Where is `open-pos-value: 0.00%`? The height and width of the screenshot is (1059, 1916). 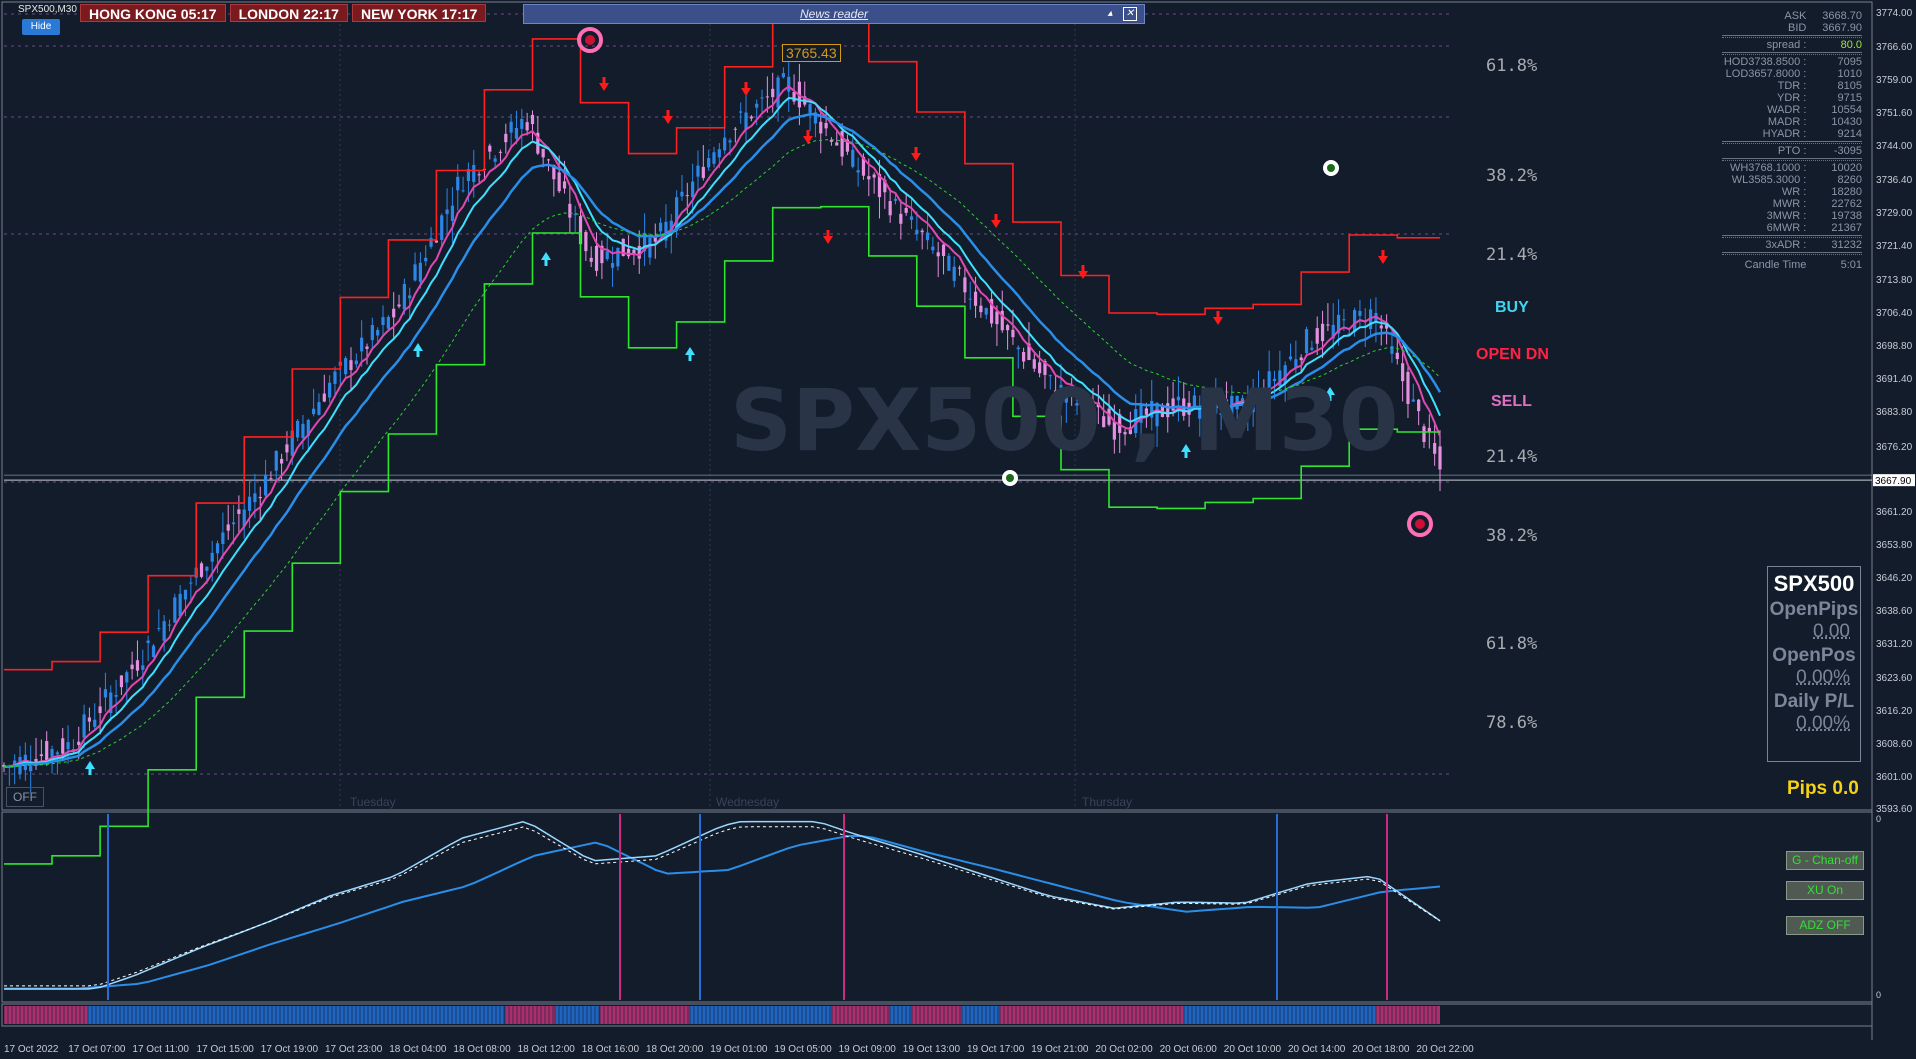
open-pos-value: 0.00% is located at coordinates (1823, 677).